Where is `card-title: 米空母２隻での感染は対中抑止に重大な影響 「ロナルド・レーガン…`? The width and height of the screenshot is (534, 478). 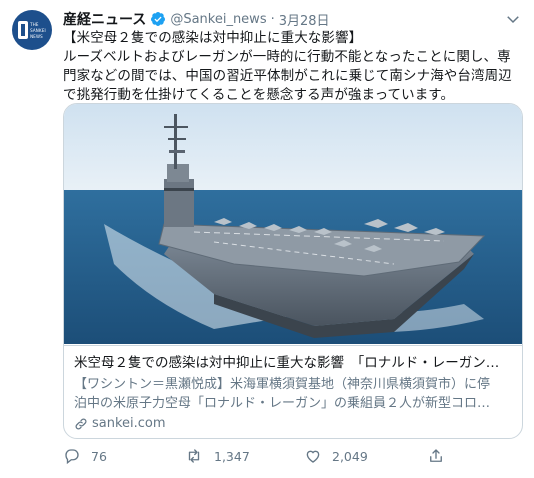 card-title: 米空母２隻での感染は対中抑止に重大な影響 「ロナルド・レーガン… is located at coordinates (294, 363).